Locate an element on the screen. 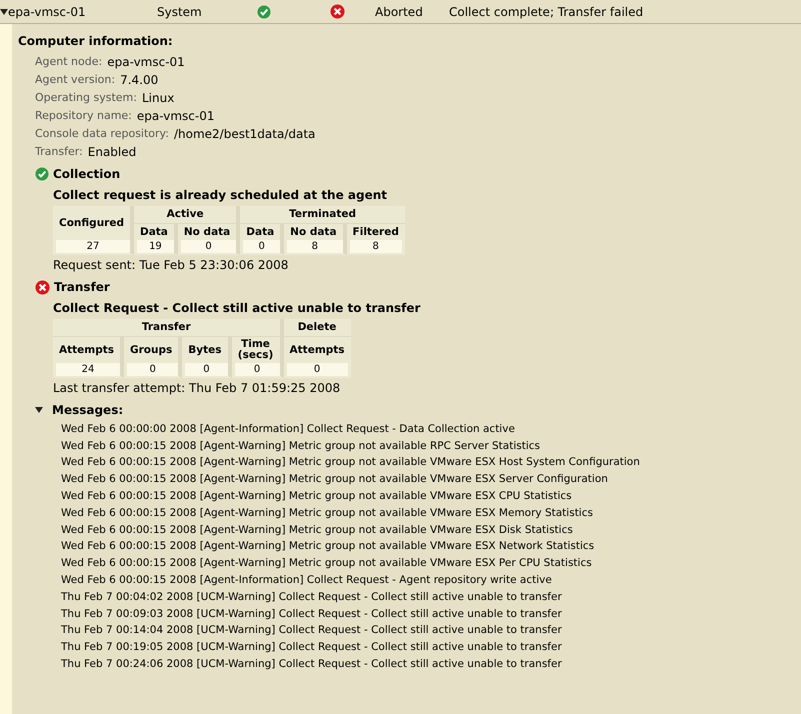 Image resolution: width=801 pixels, height=714 pixels. type-label: System is located at coordinates (179, 11).